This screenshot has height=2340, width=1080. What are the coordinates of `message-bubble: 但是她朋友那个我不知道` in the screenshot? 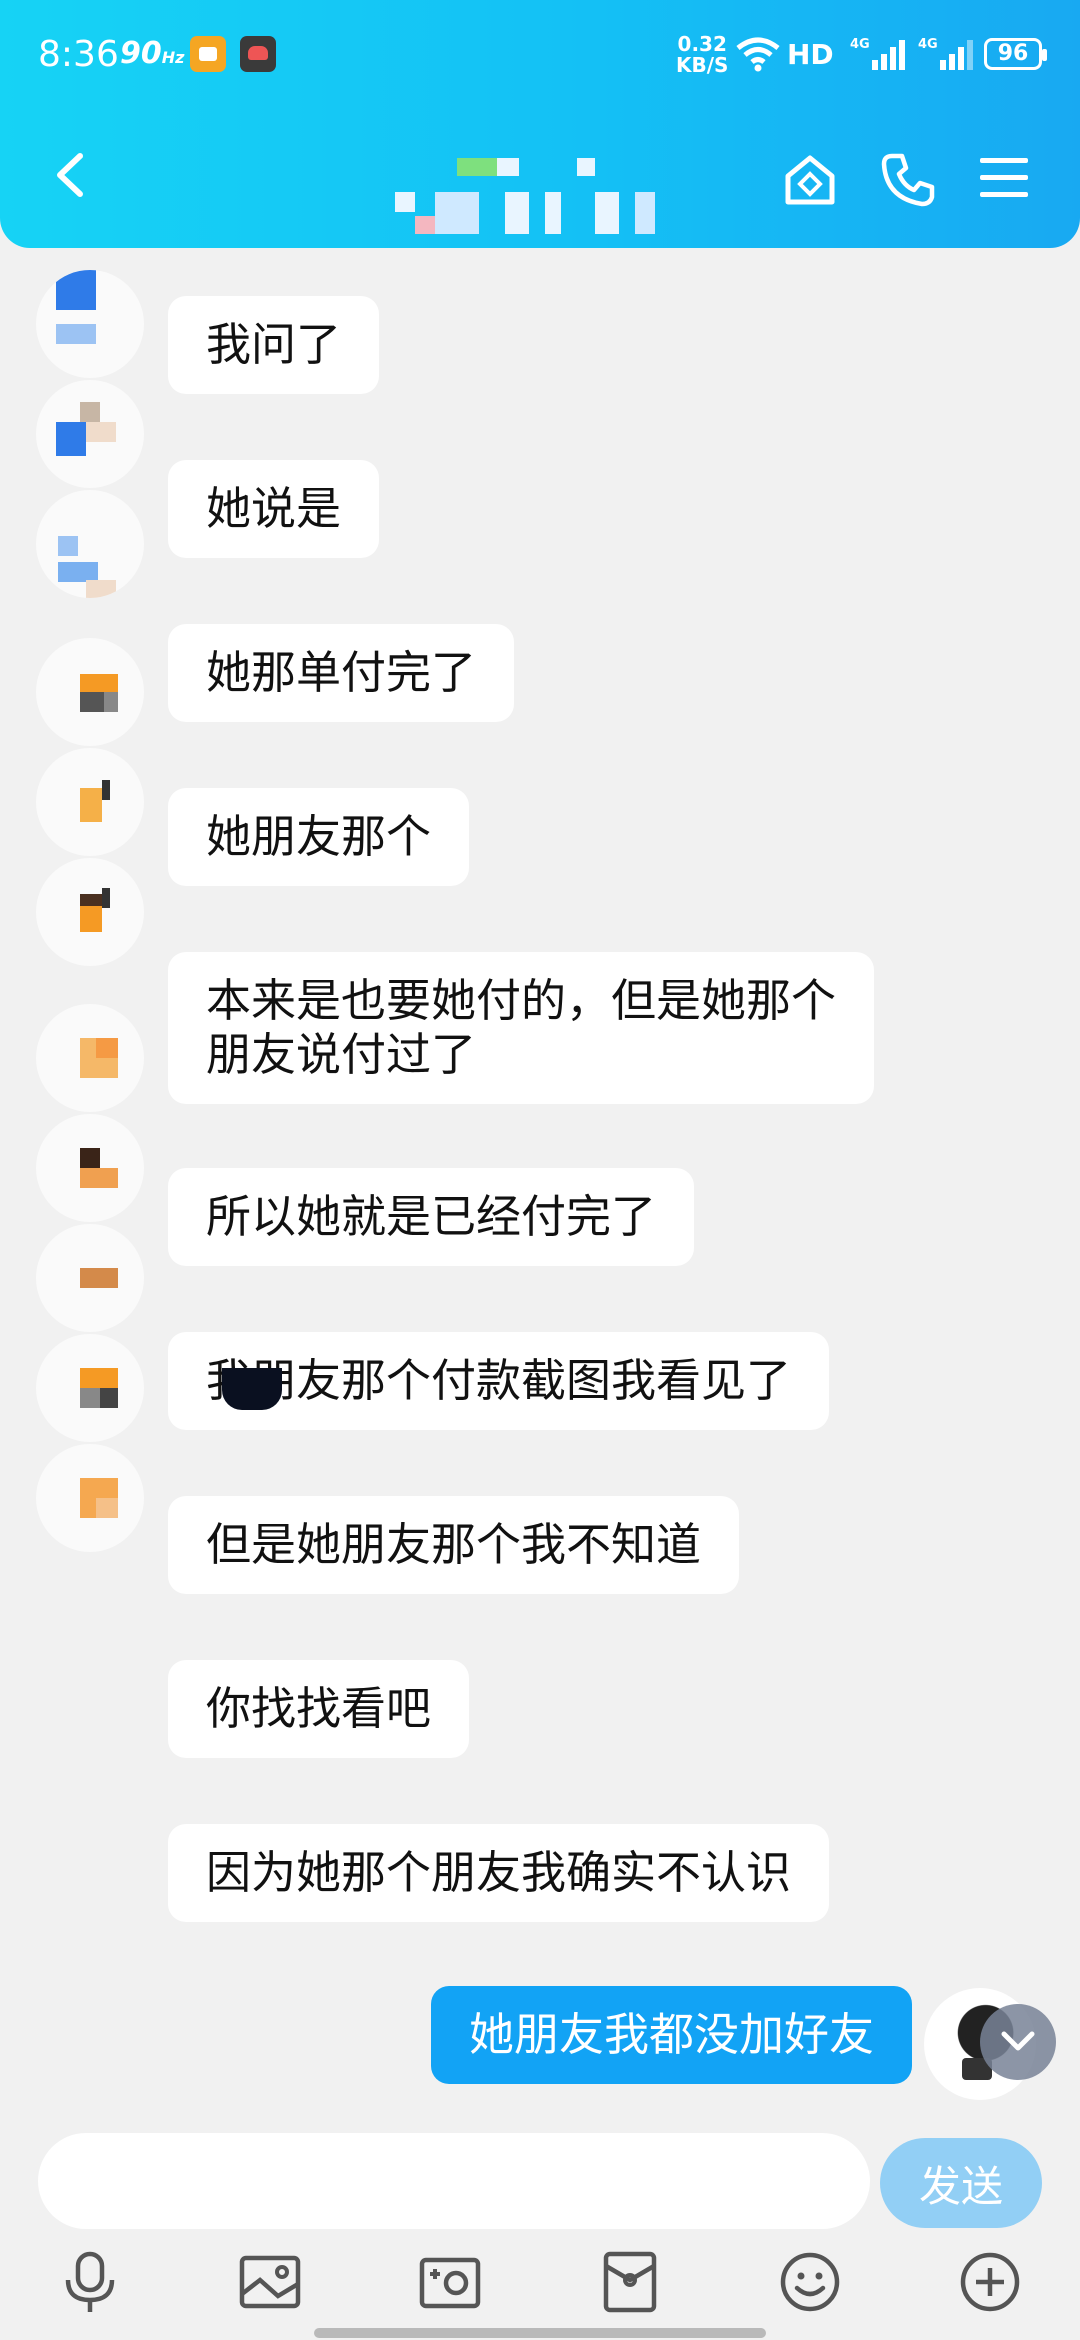 It's located at (454, 1545).